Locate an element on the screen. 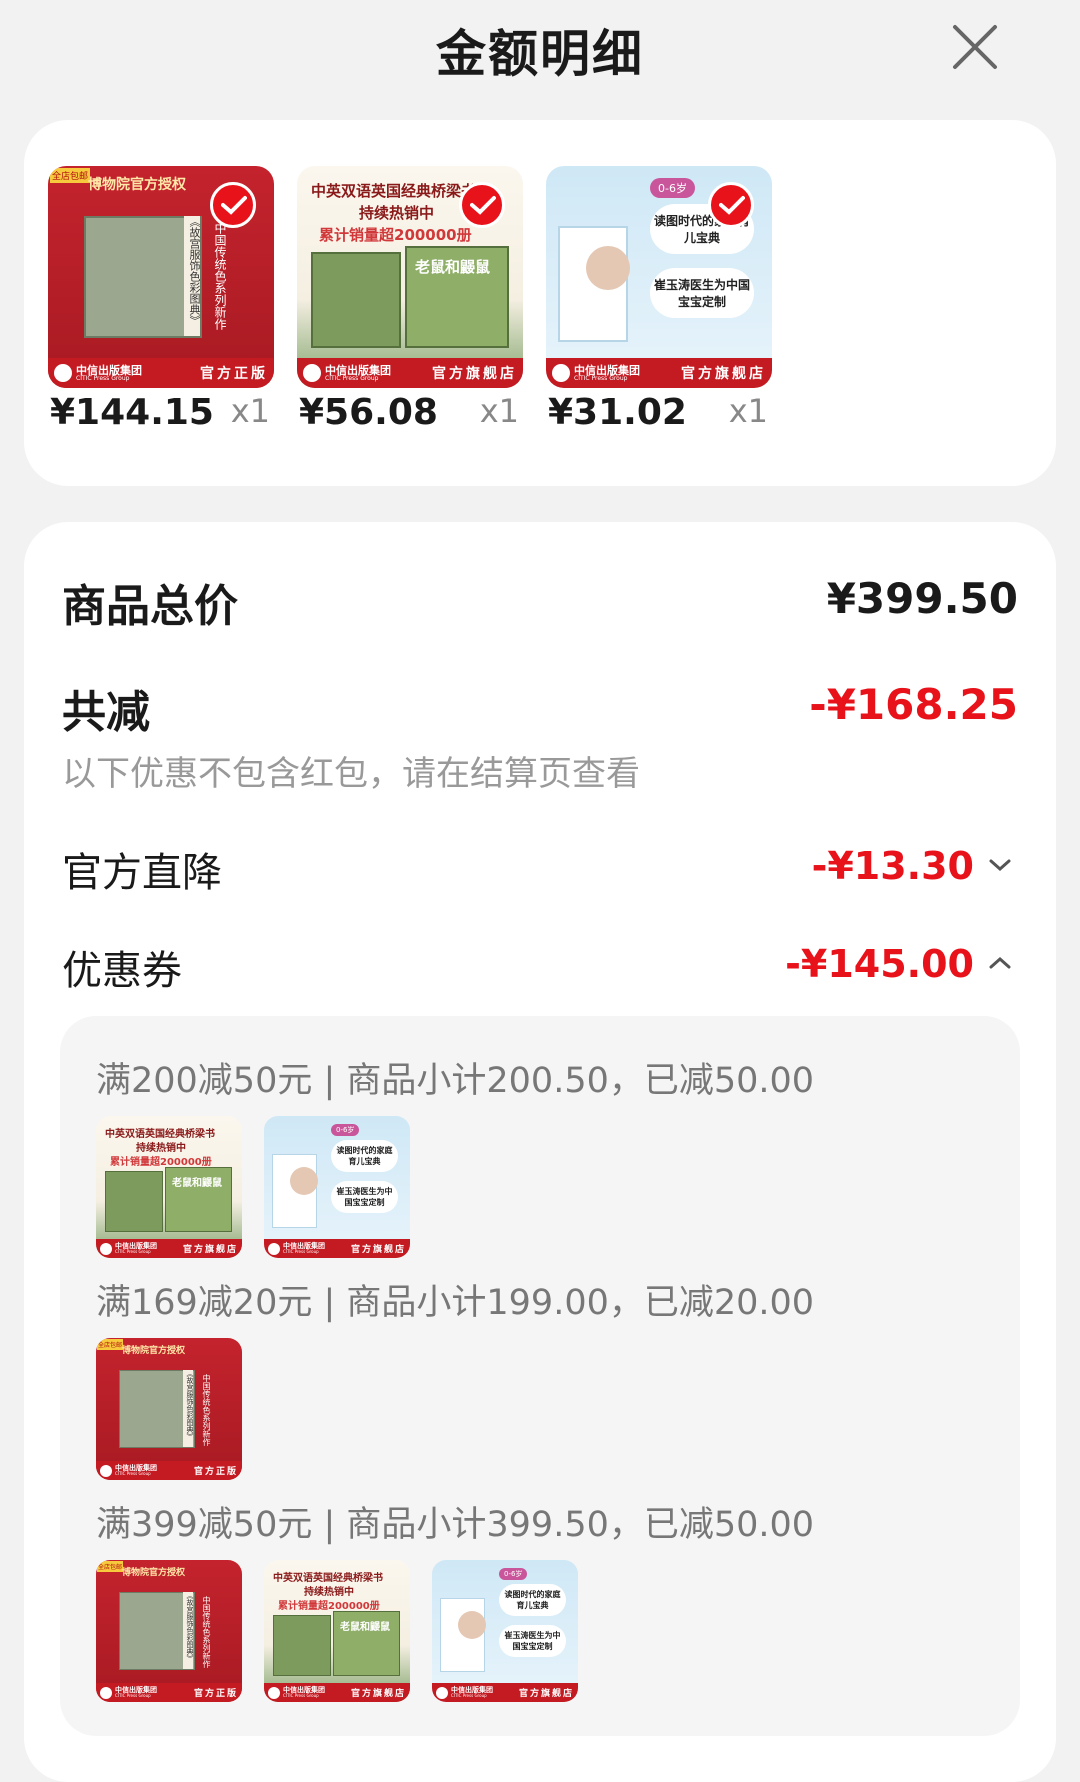 The image size is (1080, 1782). coupon-desc: 满200减50元 | 商品小计200.50，已减50.00 is located at coordinates (455, 1081).